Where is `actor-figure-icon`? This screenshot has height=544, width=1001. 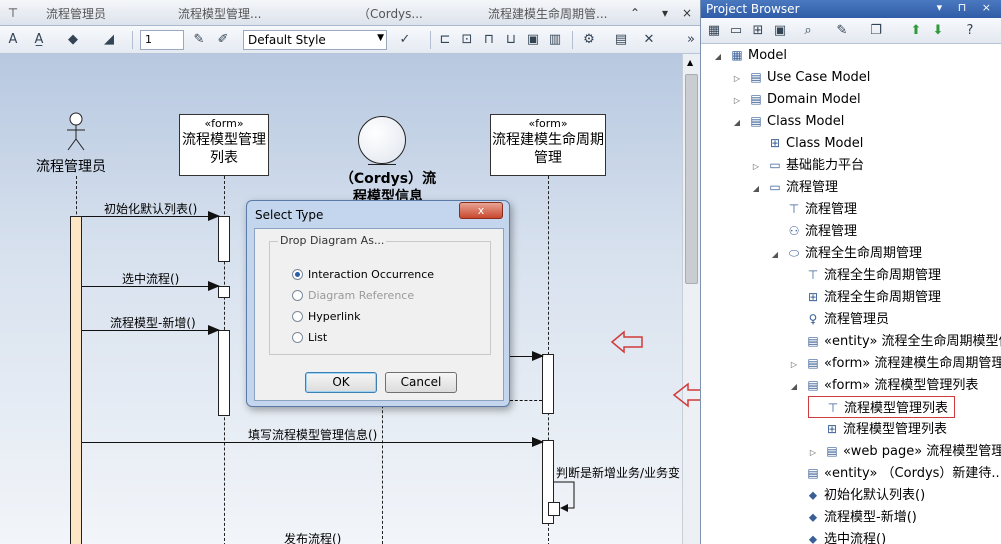 actor-figure-icon is located at coordinates (76, 132).